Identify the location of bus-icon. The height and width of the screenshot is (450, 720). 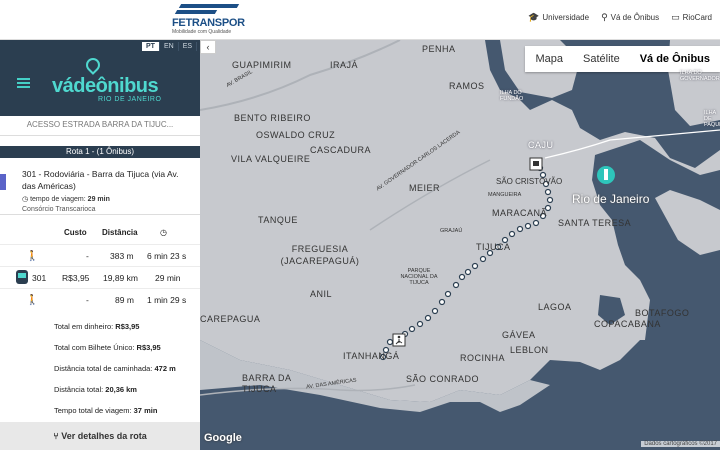
(22, 277).